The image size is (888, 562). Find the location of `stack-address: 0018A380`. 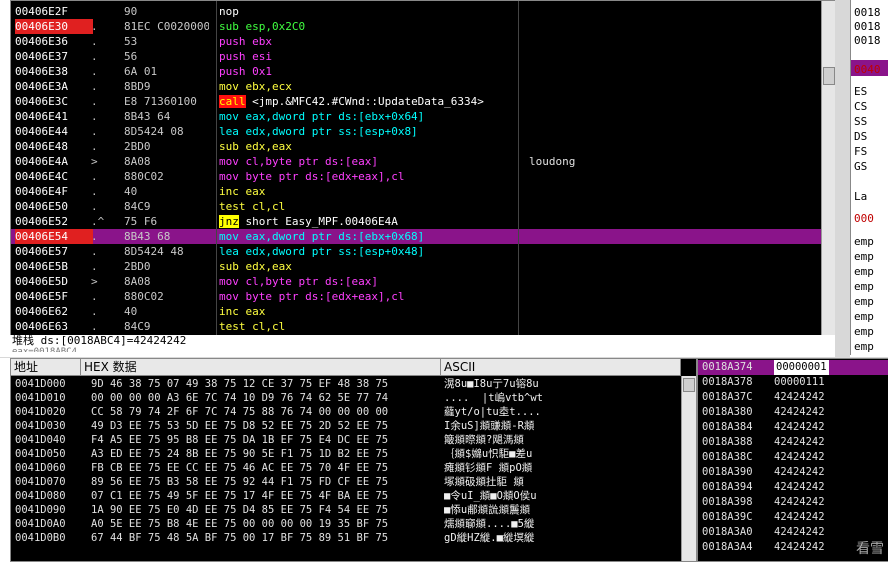

stack-address: 0018A380 is located at coordinates (727, 412).